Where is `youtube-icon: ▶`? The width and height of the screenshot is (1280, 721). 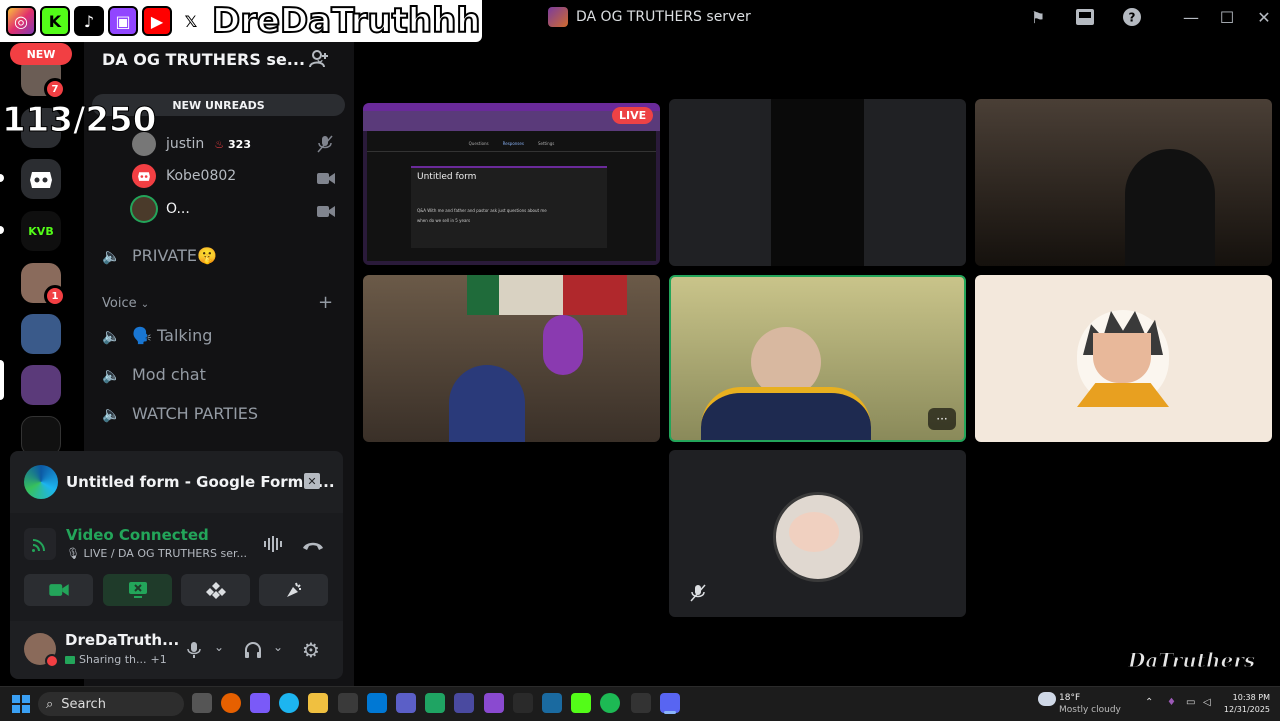
youtube-icon: ▶ is located at coordinates (157, 21).